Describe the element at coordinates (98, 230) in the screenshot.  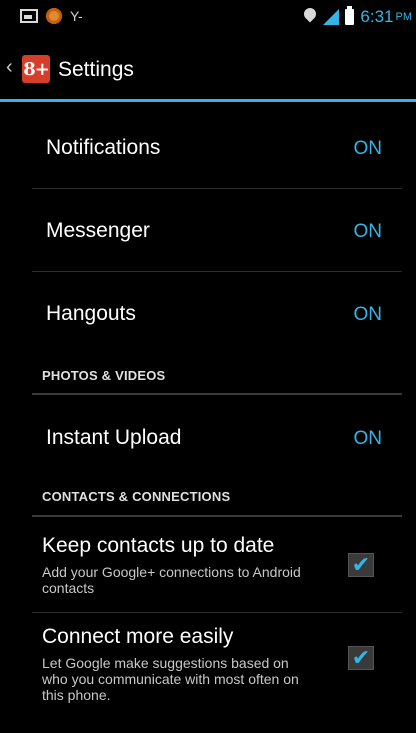
I see `messenger-label: Messenger` at that location.